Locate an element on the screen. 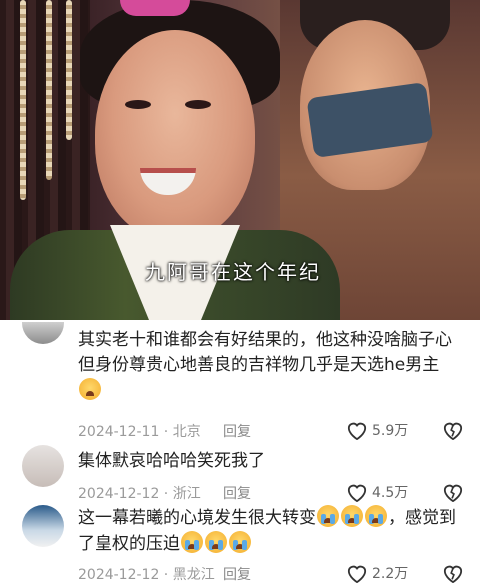 The width and height of the screenshot is (480, 587). comment-date: 2024-12-12 · 黑龙江 is located at coordinates (146, 575).